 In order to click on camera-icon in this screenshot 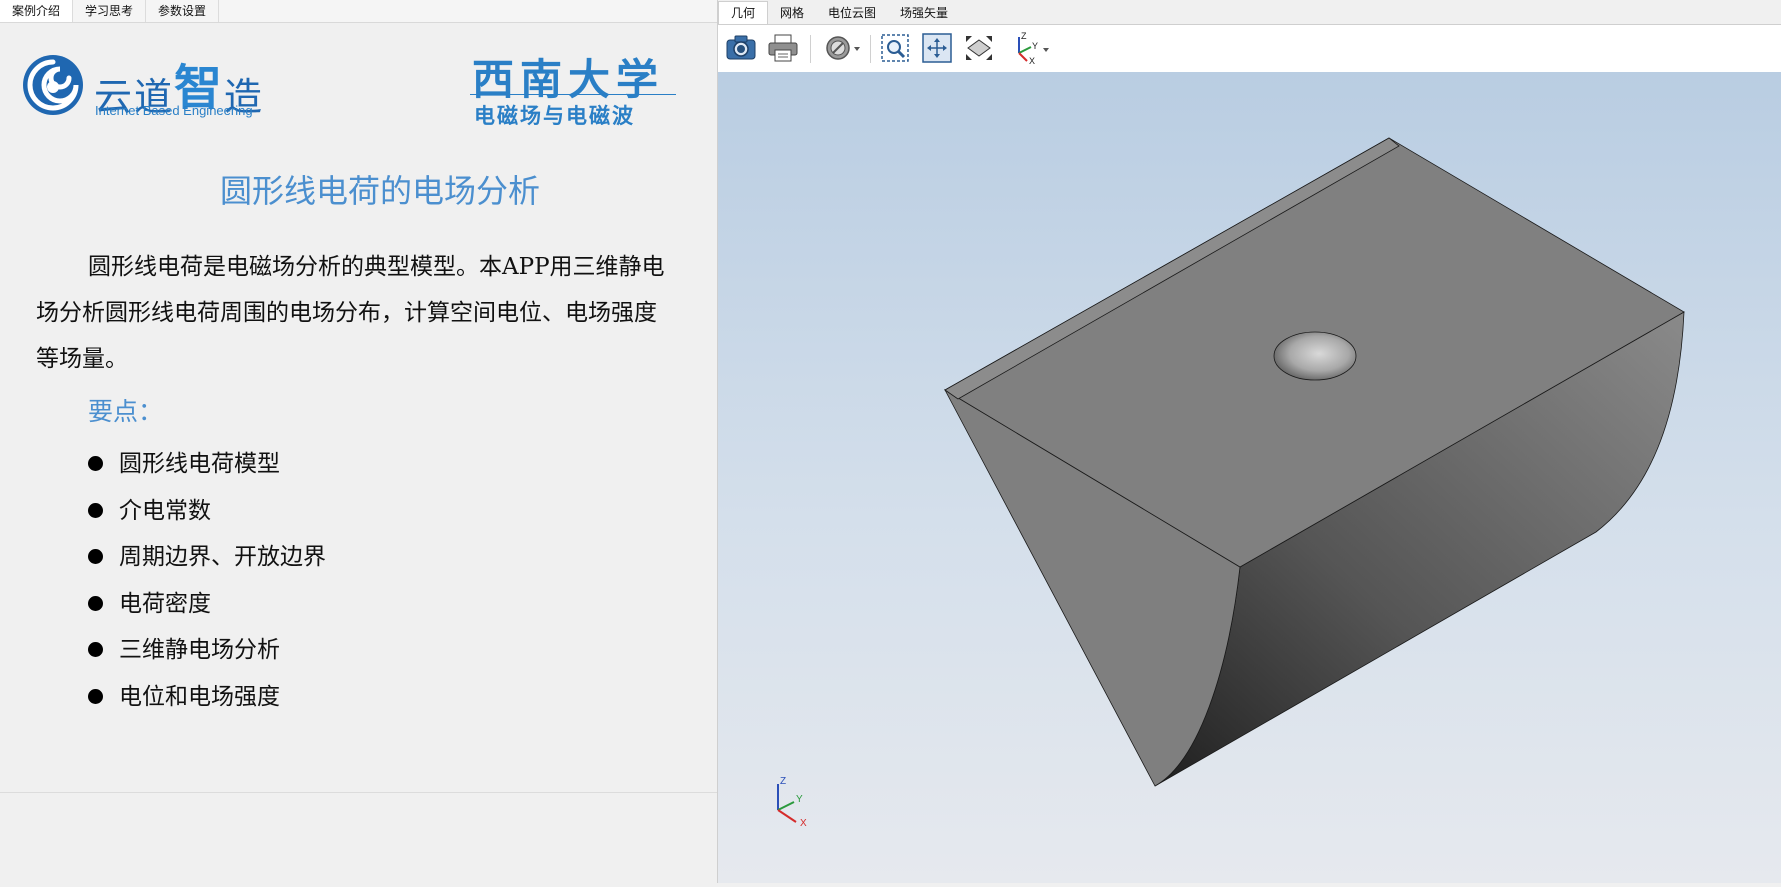, I will do `click(741, 48)`.